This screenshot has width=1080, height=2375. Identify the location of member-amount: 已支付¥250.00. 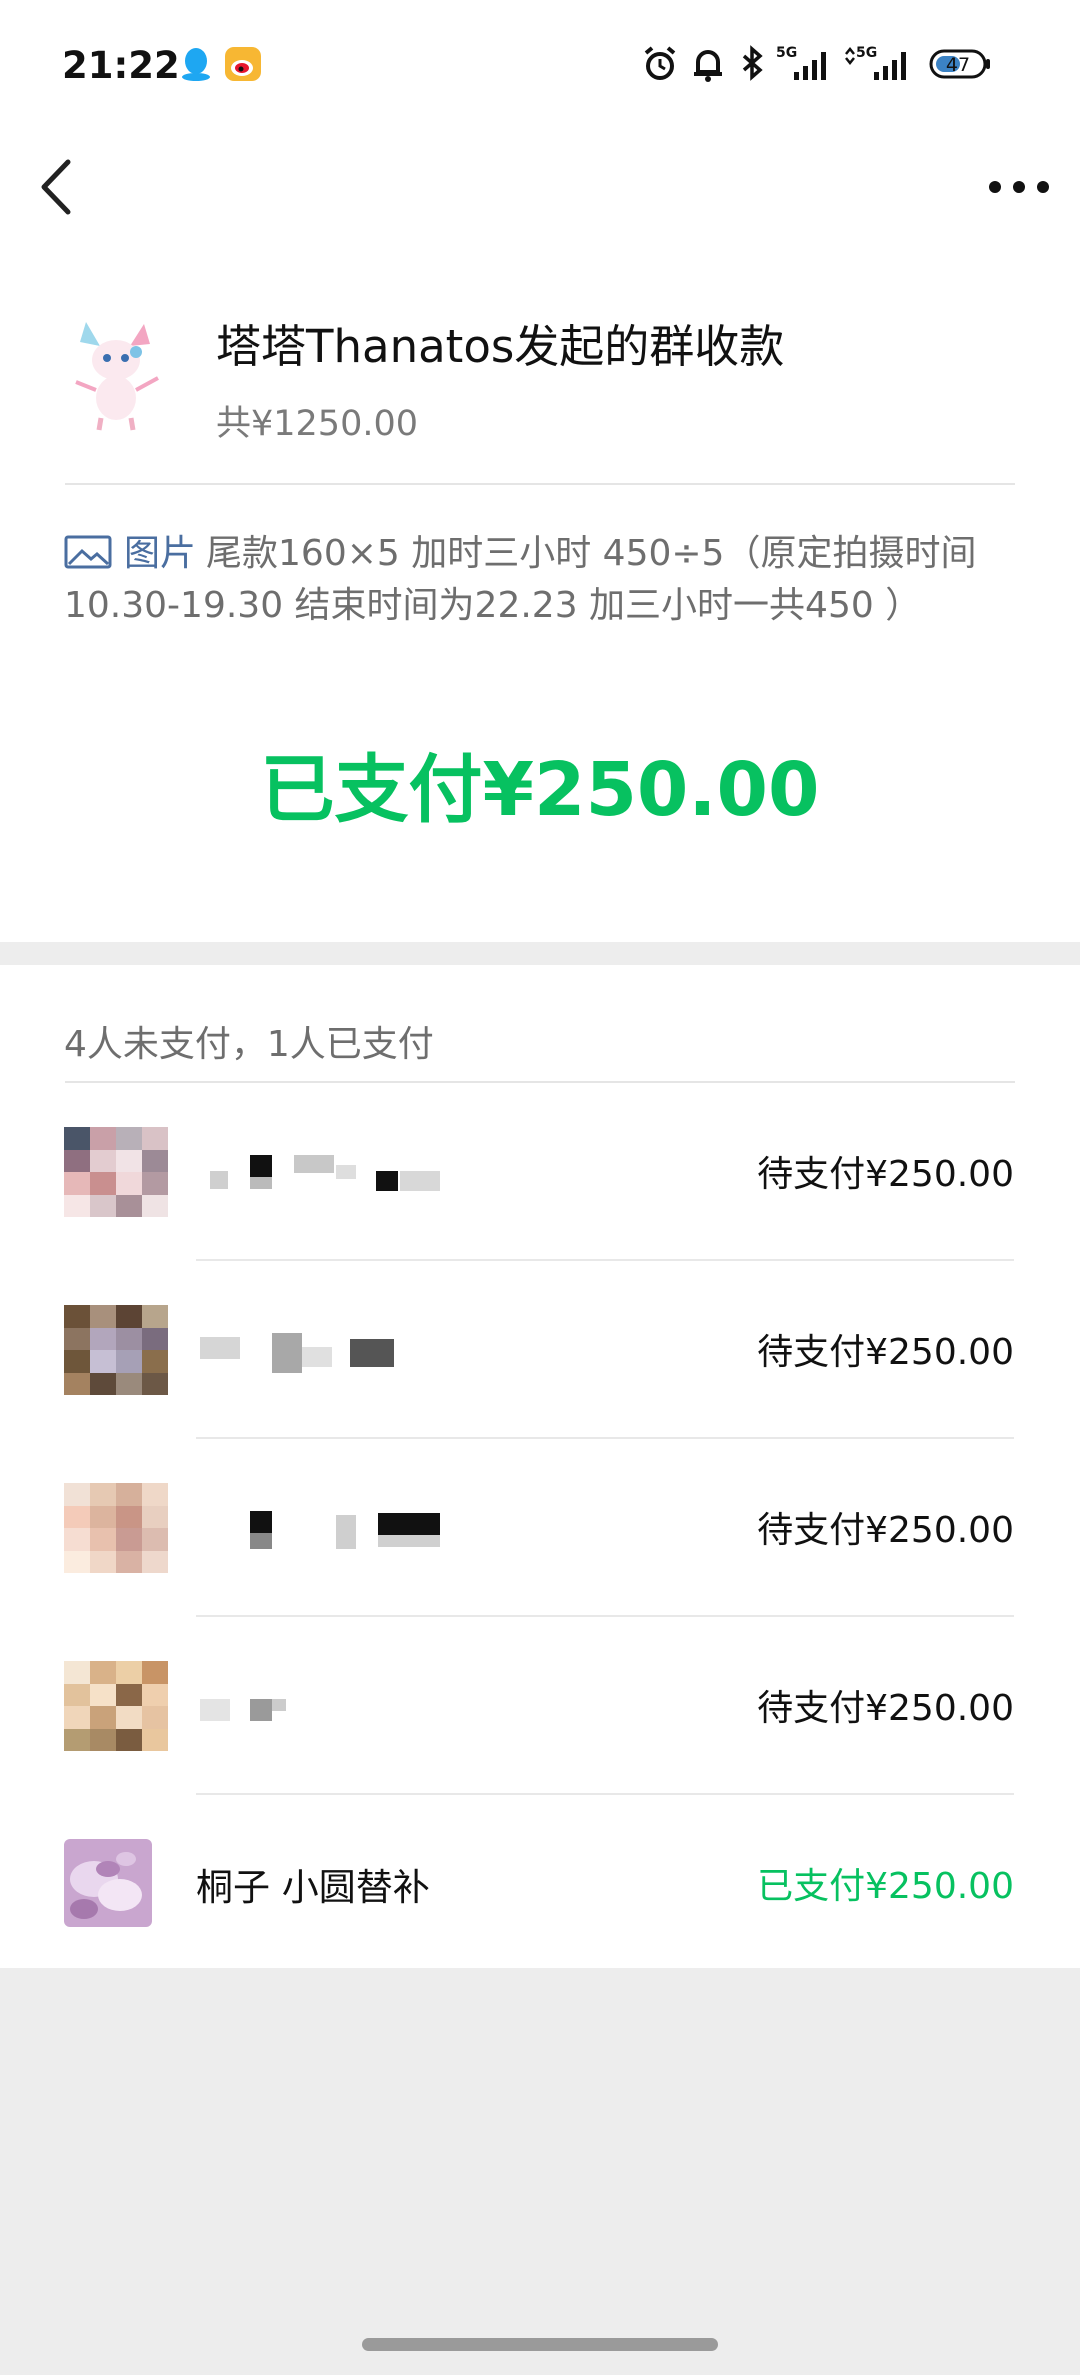
(885, 1886).